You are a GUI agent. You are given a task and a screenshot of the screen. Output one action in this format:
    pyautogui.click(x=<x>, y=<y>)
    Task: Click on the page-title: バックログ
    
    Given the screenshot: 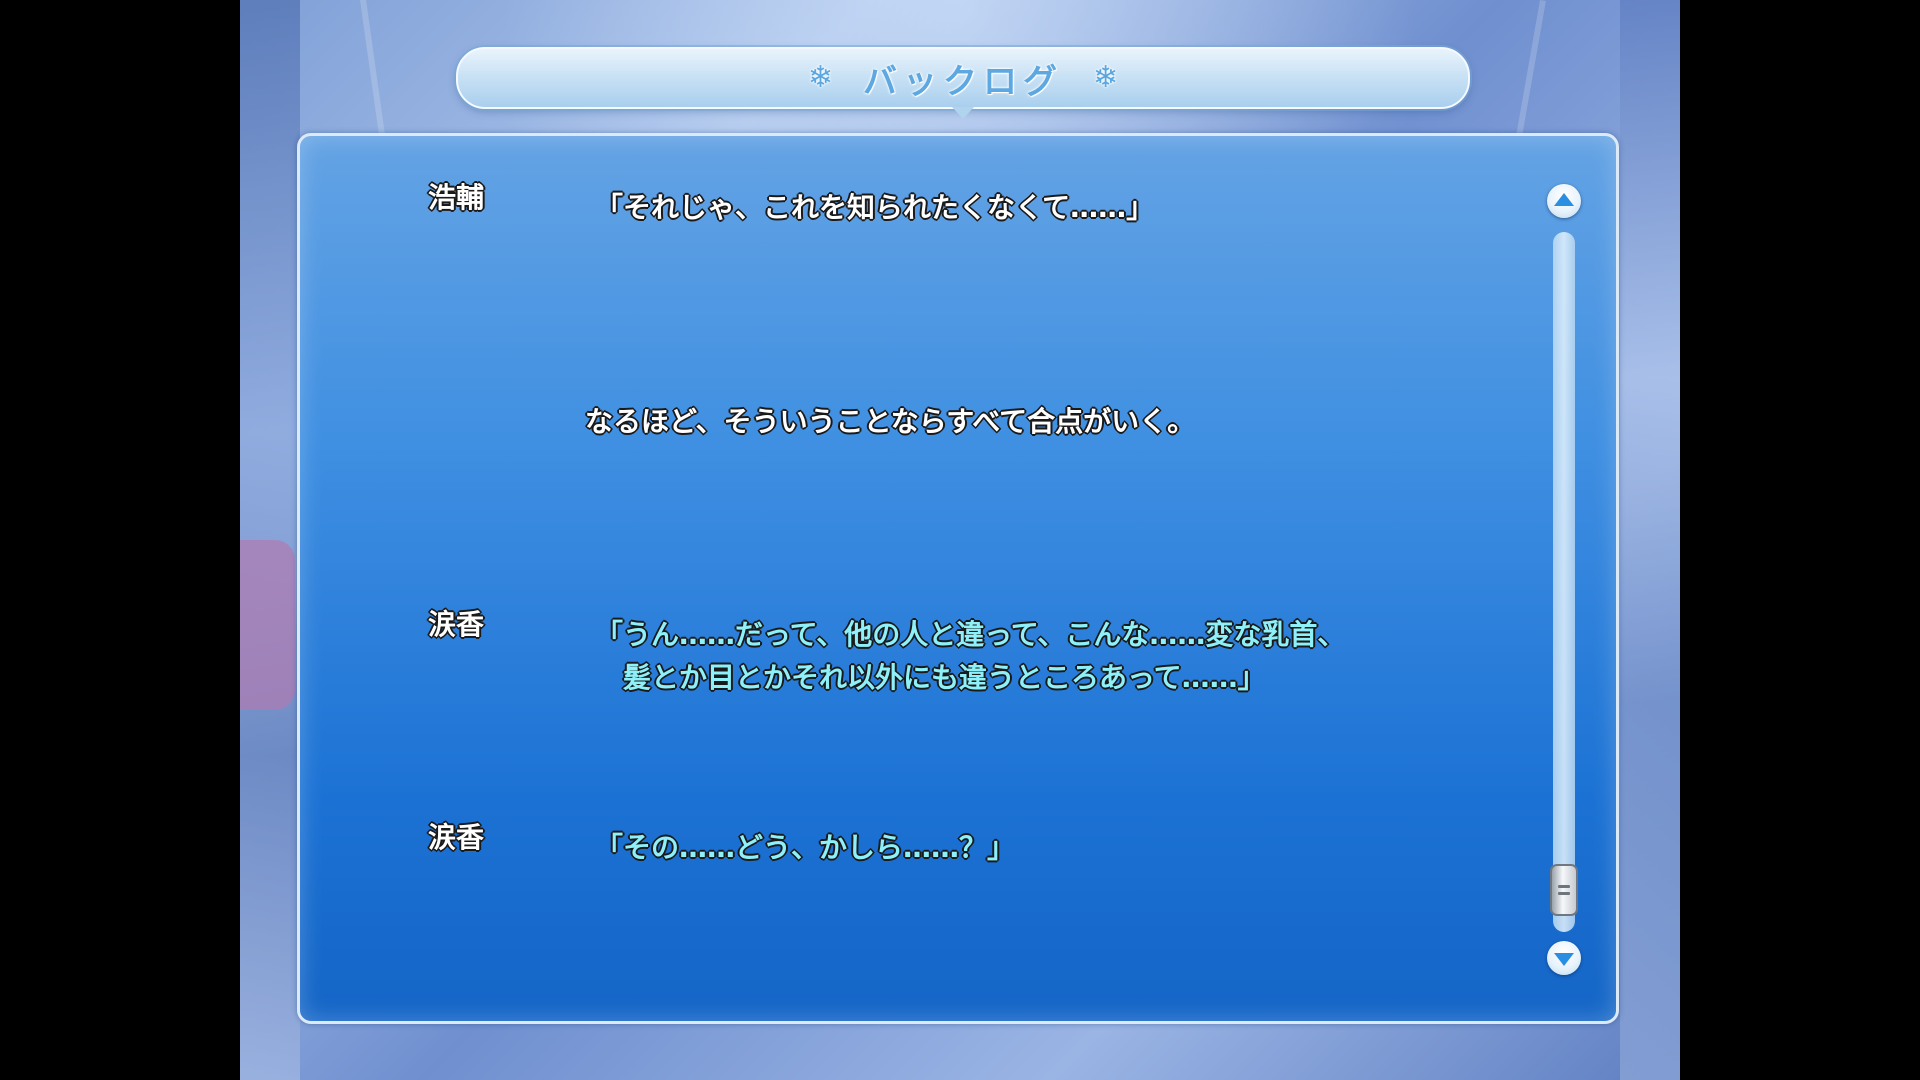 What is the action you would take?
    pyautogui.click(x=963, y=81)
    